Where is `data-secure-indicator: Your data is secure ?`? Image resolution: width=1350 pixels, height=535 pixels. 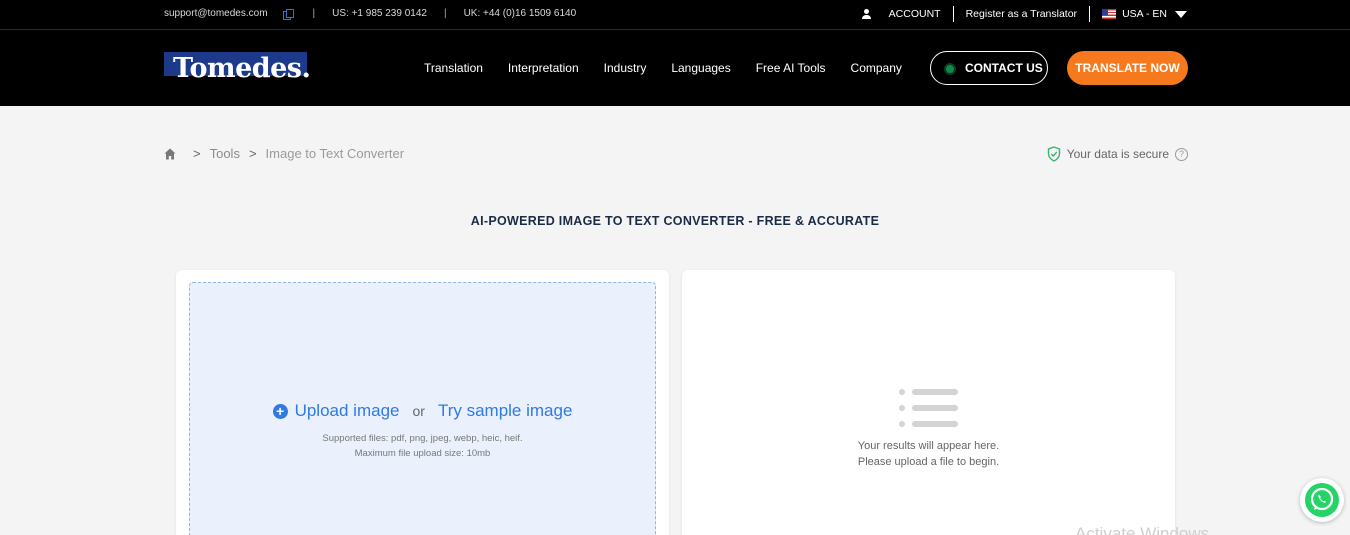
data-secure-indicator: Your data is secure ? is located at coordinates (1117, 154).